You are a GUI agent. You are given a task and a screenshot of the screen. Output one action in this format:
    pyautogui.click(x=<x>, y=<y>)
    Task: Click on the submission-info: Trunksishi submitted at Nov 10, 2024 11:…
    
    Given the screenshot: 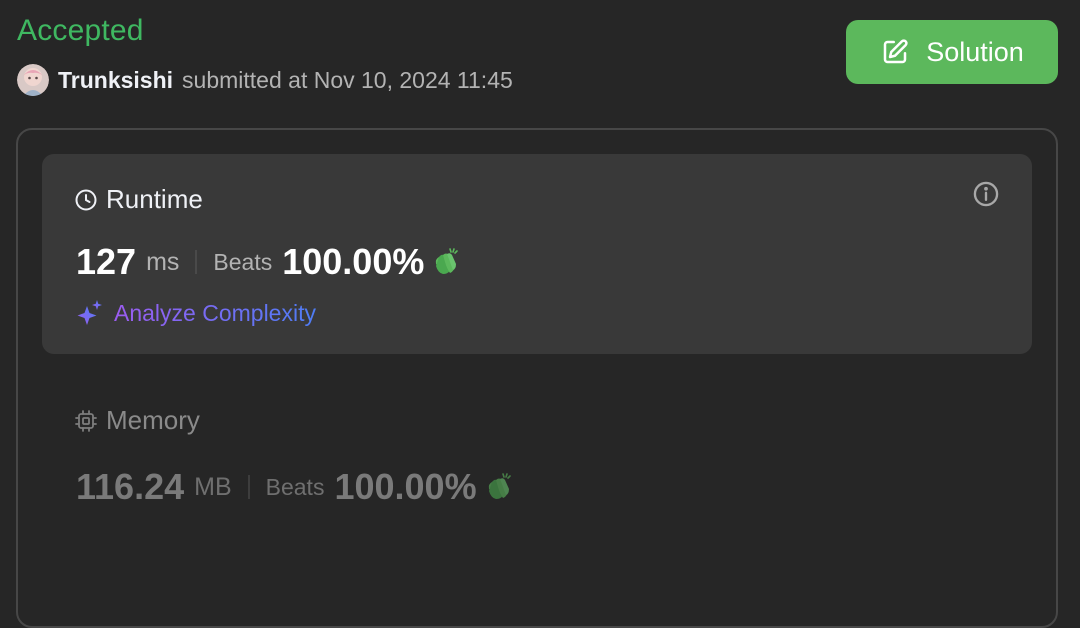 What is the action you would take?
    pyautogui.click(x=265, y=80)
    